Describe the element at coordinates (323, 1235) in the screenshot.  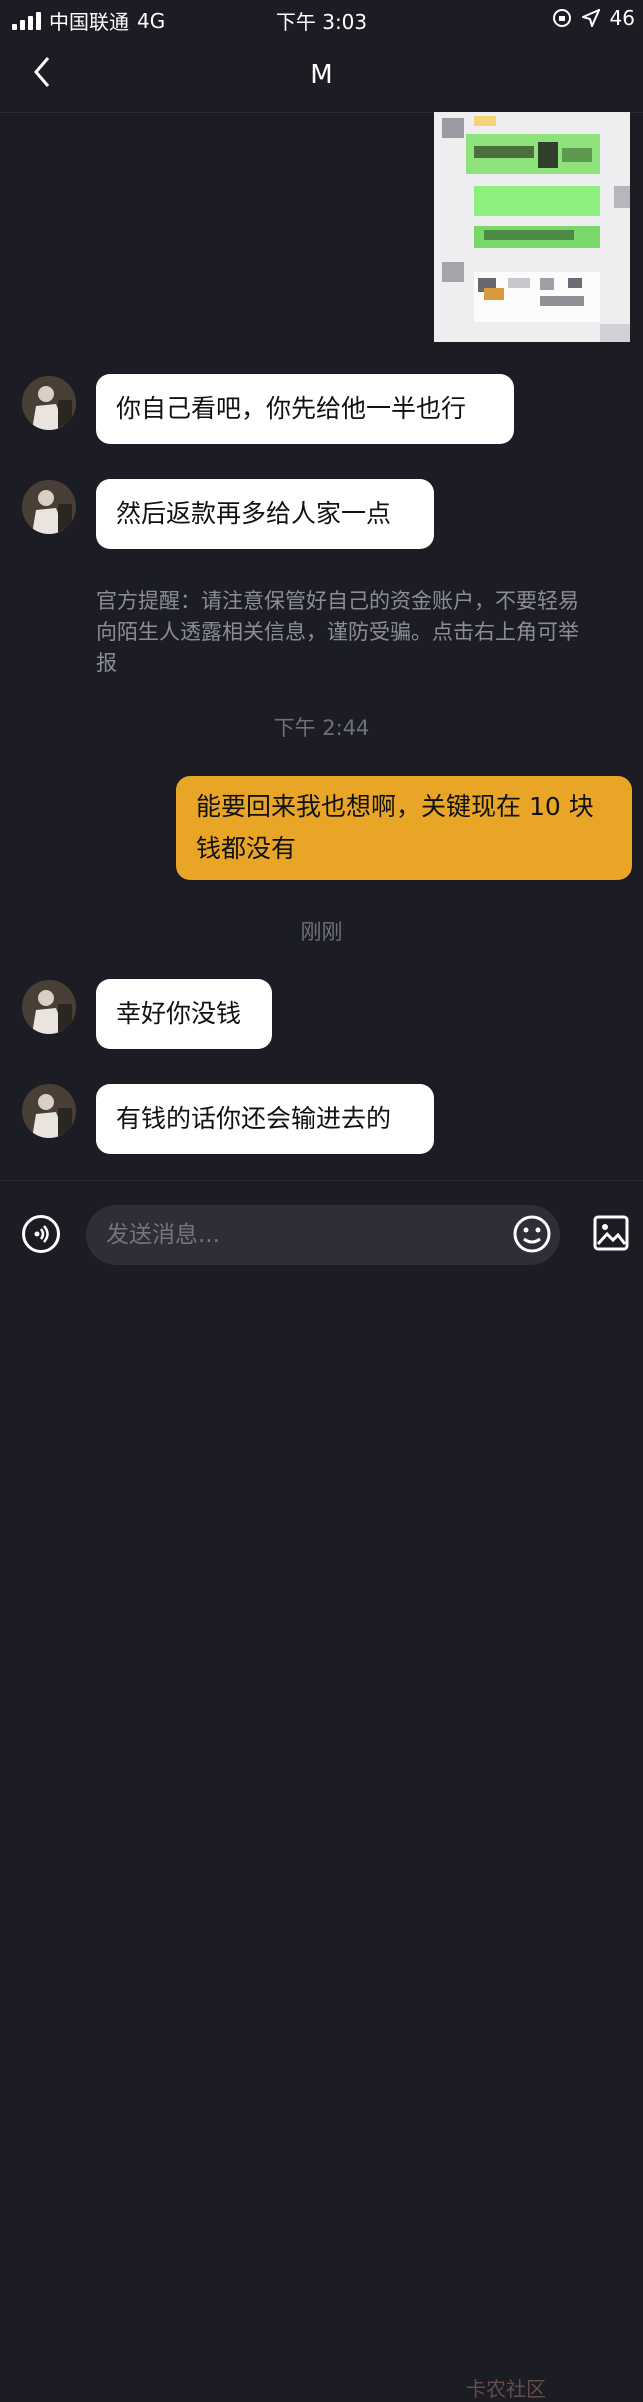
I see `message-input` at that location.